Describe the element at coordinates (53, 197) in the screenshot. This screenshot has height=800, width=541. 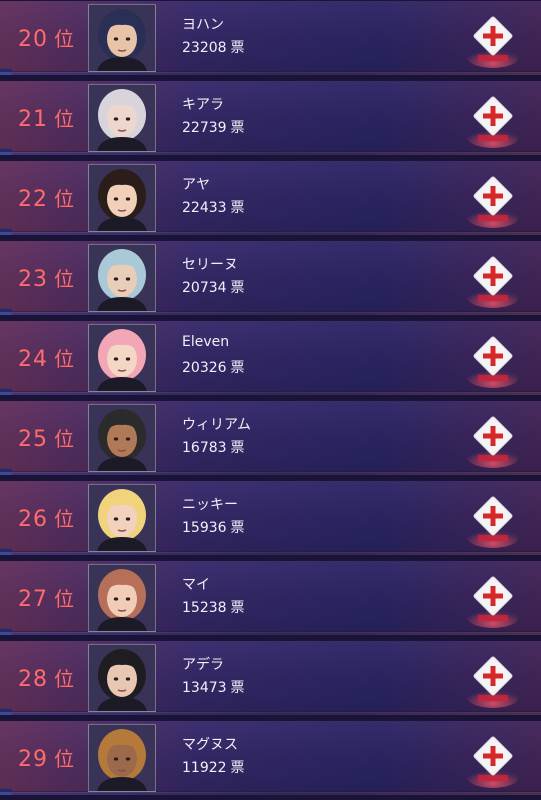
I see `rank-label: 22 位` at that location.